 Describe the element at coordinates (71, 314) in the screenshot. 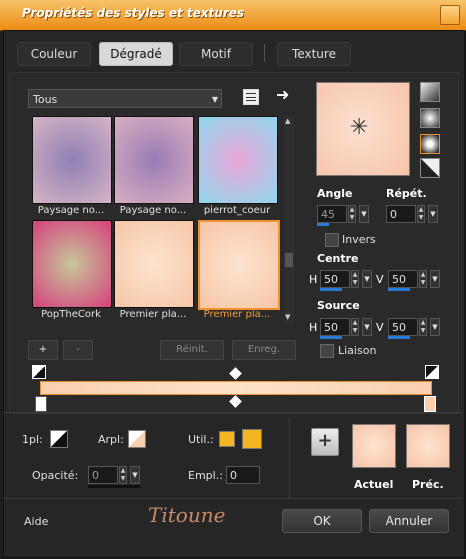

I see `gallery-label-4: PopTheCork` at that location.